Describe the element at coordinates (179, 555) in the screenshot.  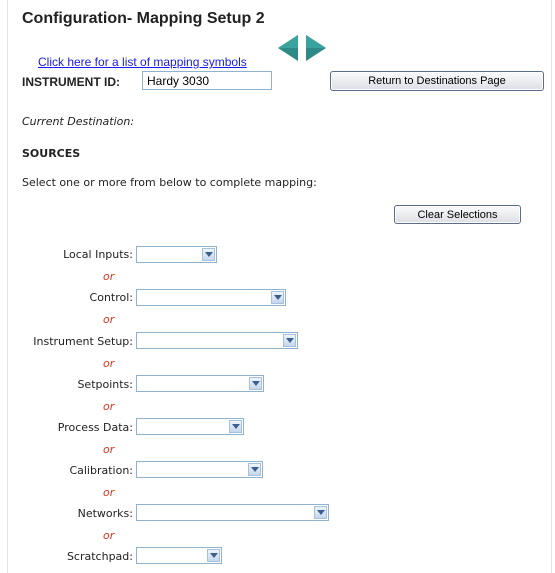
I see `scratchpad-select` at that location.